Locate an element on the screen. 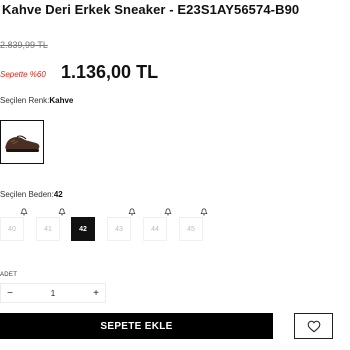  shoe-thumbnail-icon is located at coordinates (22, 143).